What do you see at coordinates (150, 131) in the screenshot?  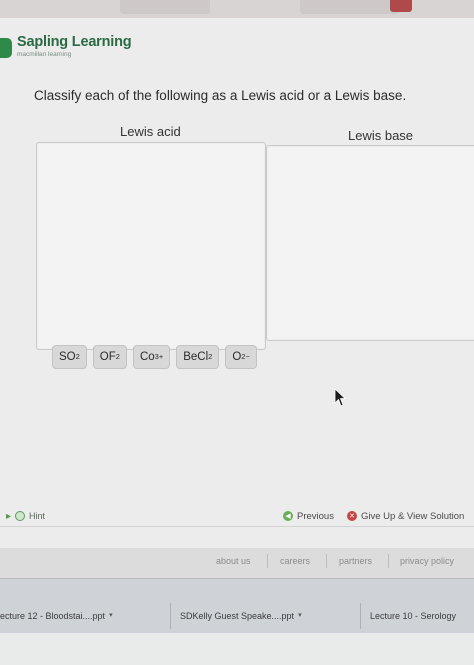 I see `lewis-acid-title: Lewis acid` at bounding box center [150, 131].